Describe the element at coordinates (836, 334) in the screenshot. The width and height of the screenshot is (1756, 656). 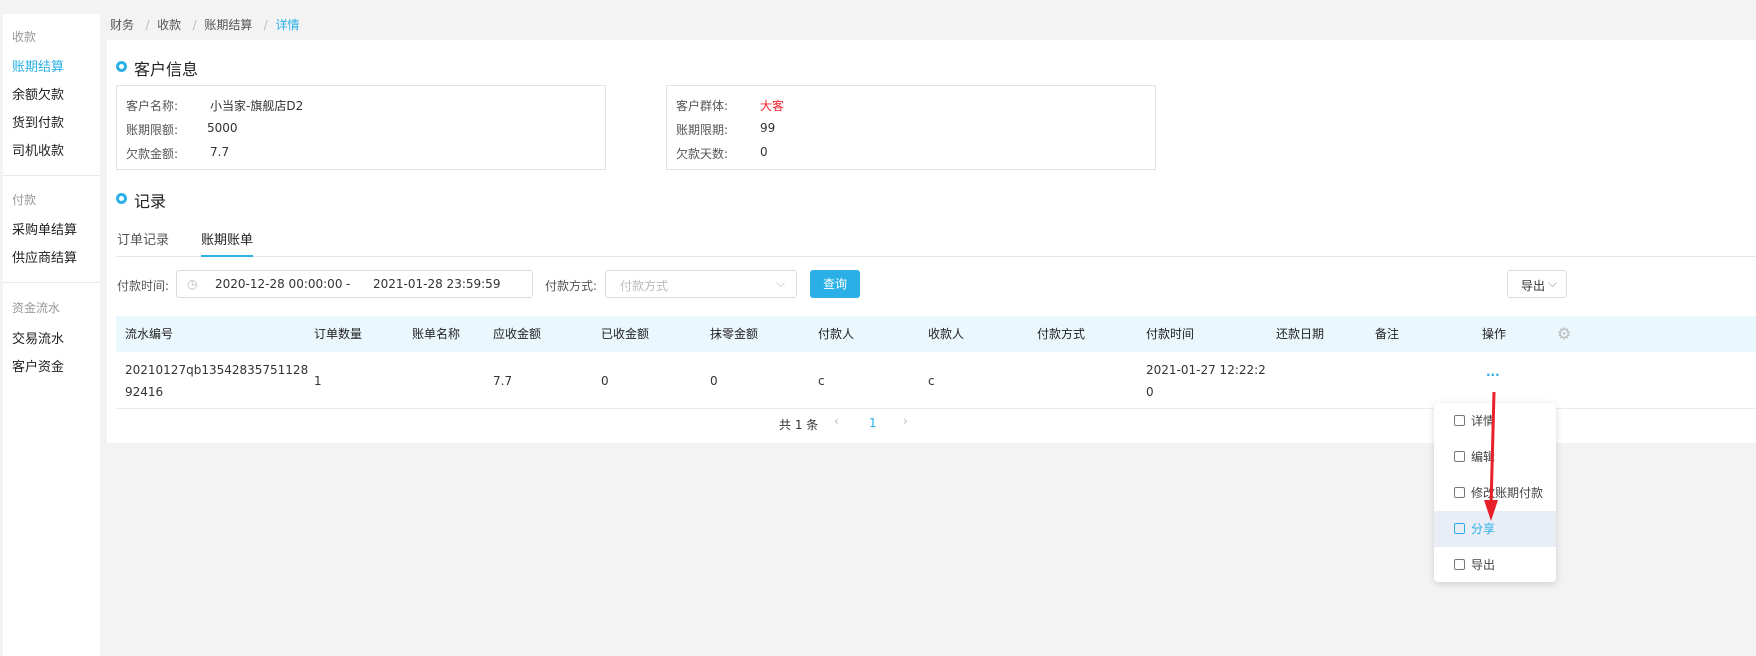
I see `column-header: 付款人` at that location.